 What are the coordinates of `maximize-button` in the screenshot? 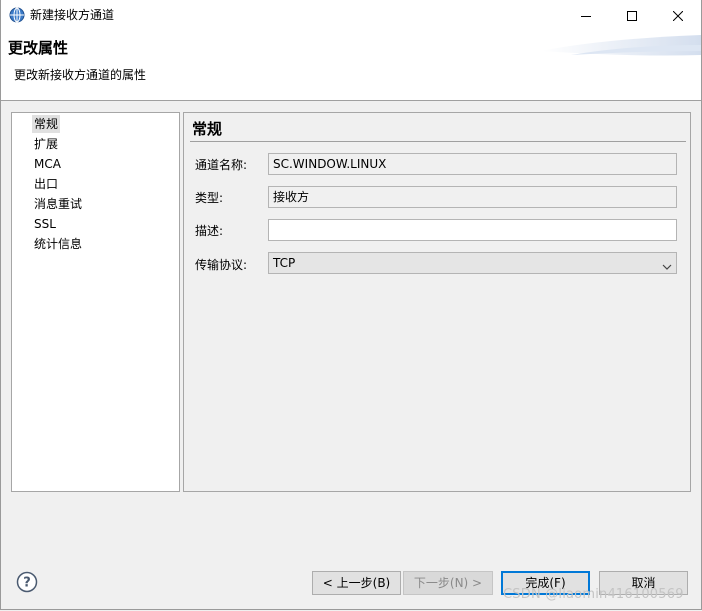 It's located at (632, 15).